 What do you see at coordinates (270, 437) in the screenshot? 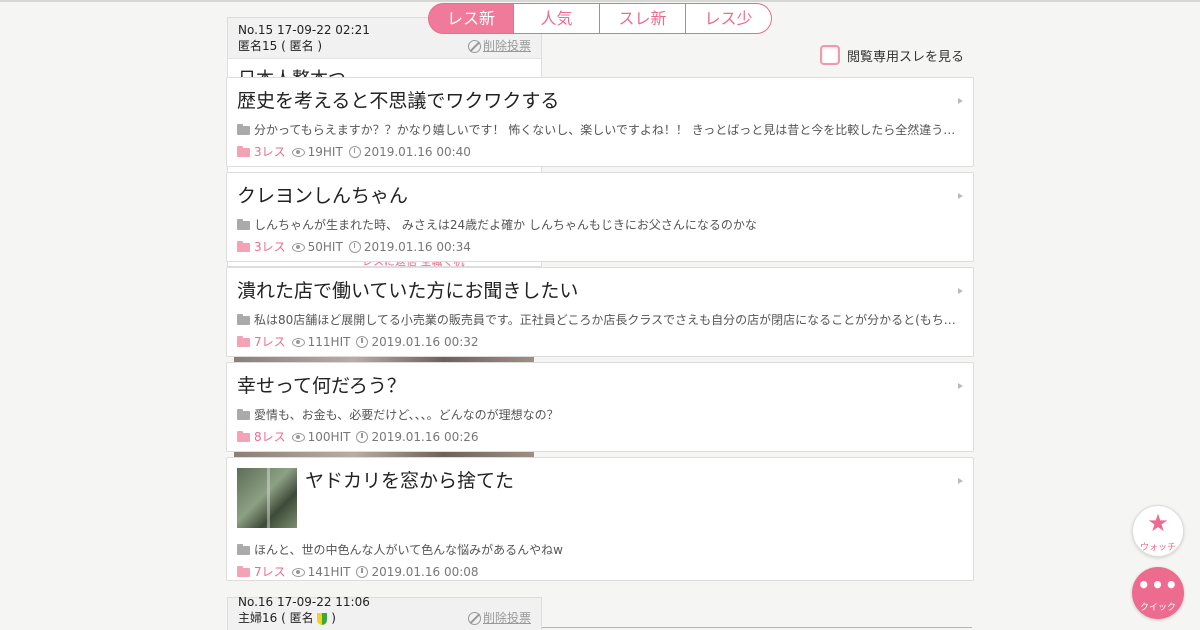
I see `res-count: 8レス` at bounding box center [270, 437].